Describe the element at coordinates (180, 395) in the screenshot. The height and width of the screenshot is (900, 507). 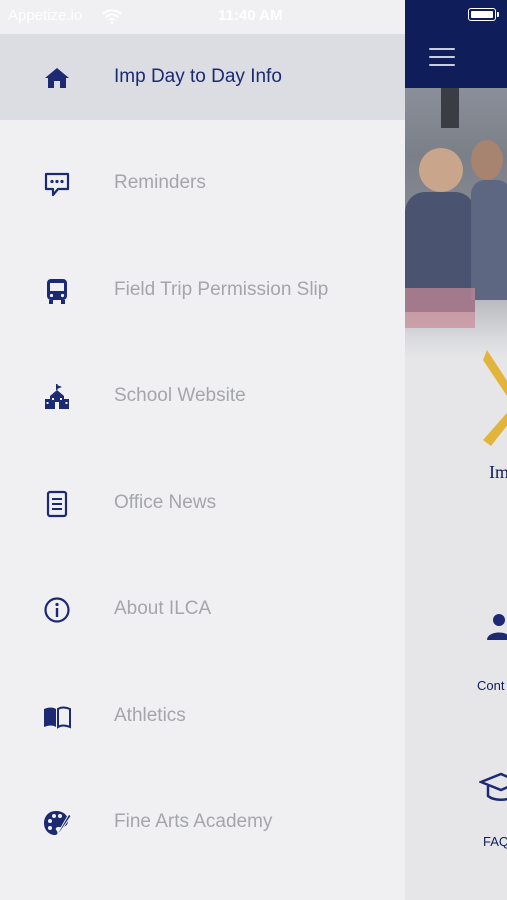
I see `menu-item-label: School Website` at that location.